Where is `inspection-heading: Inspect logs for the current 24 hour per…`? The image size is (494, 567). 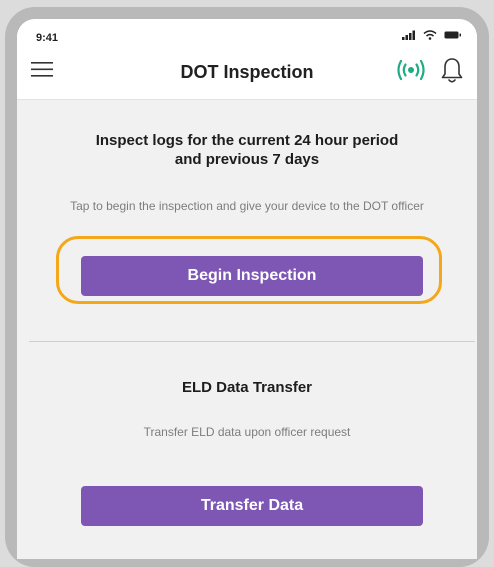 inspection-heading: Inspect logs for the current 24 hour per… is located at coordinates (247, 150).